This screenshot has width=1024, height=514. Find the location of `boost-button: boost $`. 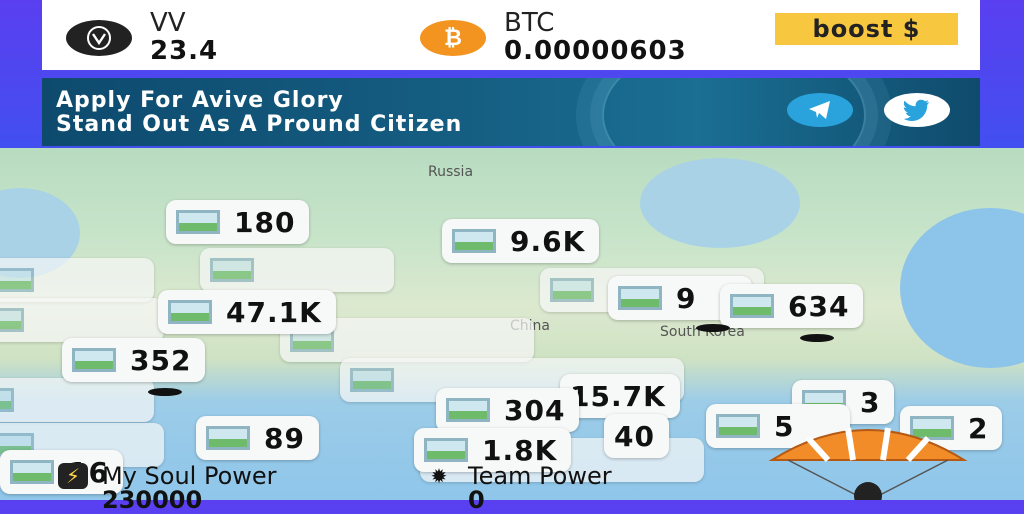

boost-button: boost $ is located at coordinates (866, 29).